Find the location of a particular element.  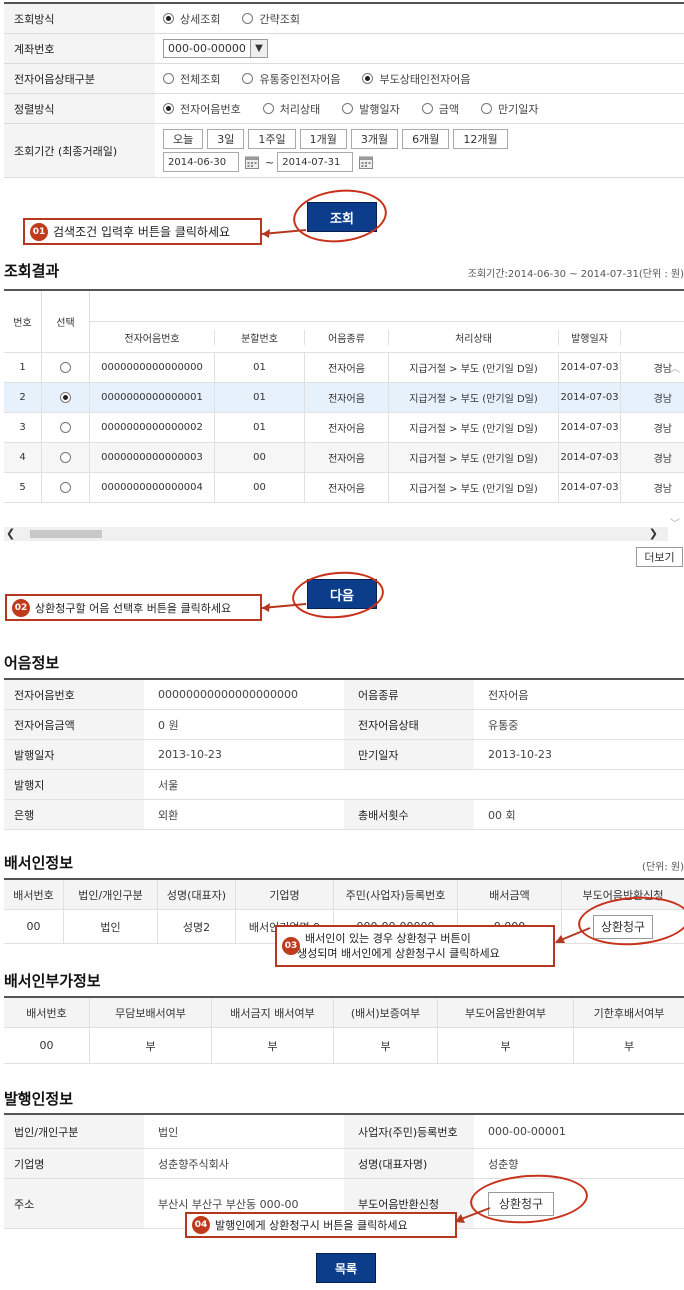

info-label: 전자어음금액 is located at coordinates (74, 724).